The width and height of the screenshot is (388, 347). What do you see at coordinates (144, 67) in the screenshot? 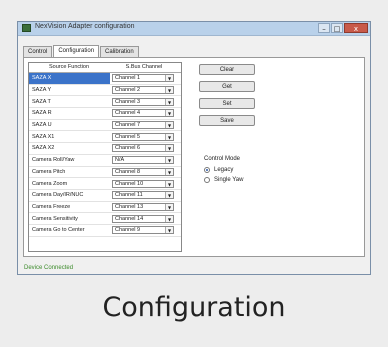
I see `column-header-sbus-channel: S.Bus Channel` at bounding box center [144, 67].